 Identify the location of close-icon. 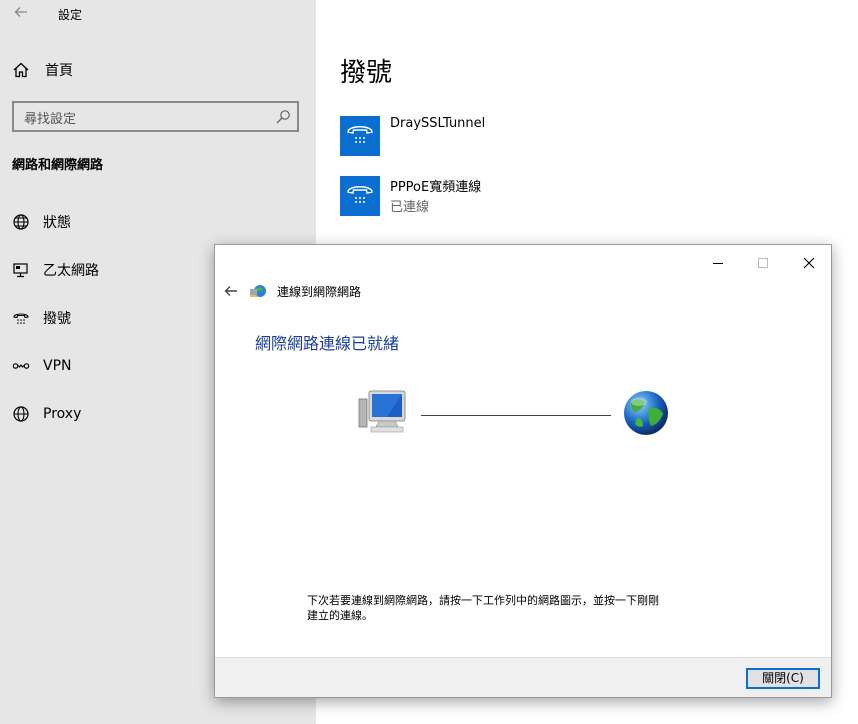
(809, 263).